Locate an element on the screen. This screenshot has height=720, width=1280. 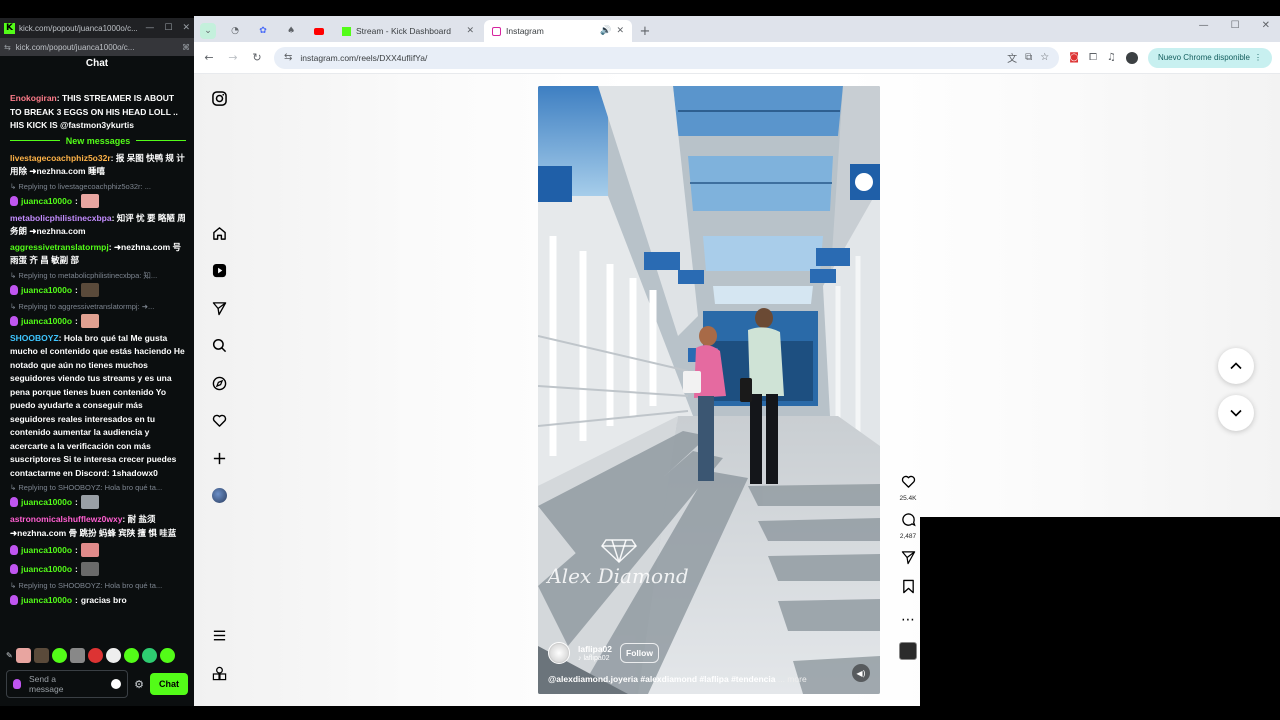
mic-icon is located at coordinates (17, 684).